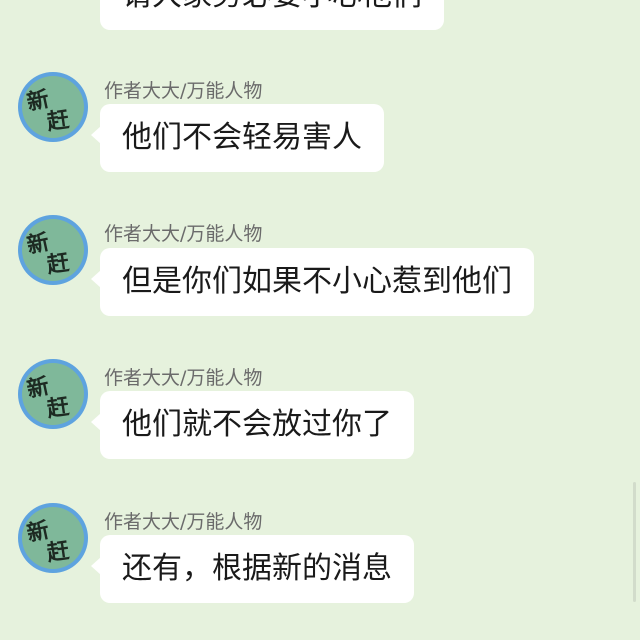  I want to click on message-bubble: 还有，根据新的消息, so click(252, 569).